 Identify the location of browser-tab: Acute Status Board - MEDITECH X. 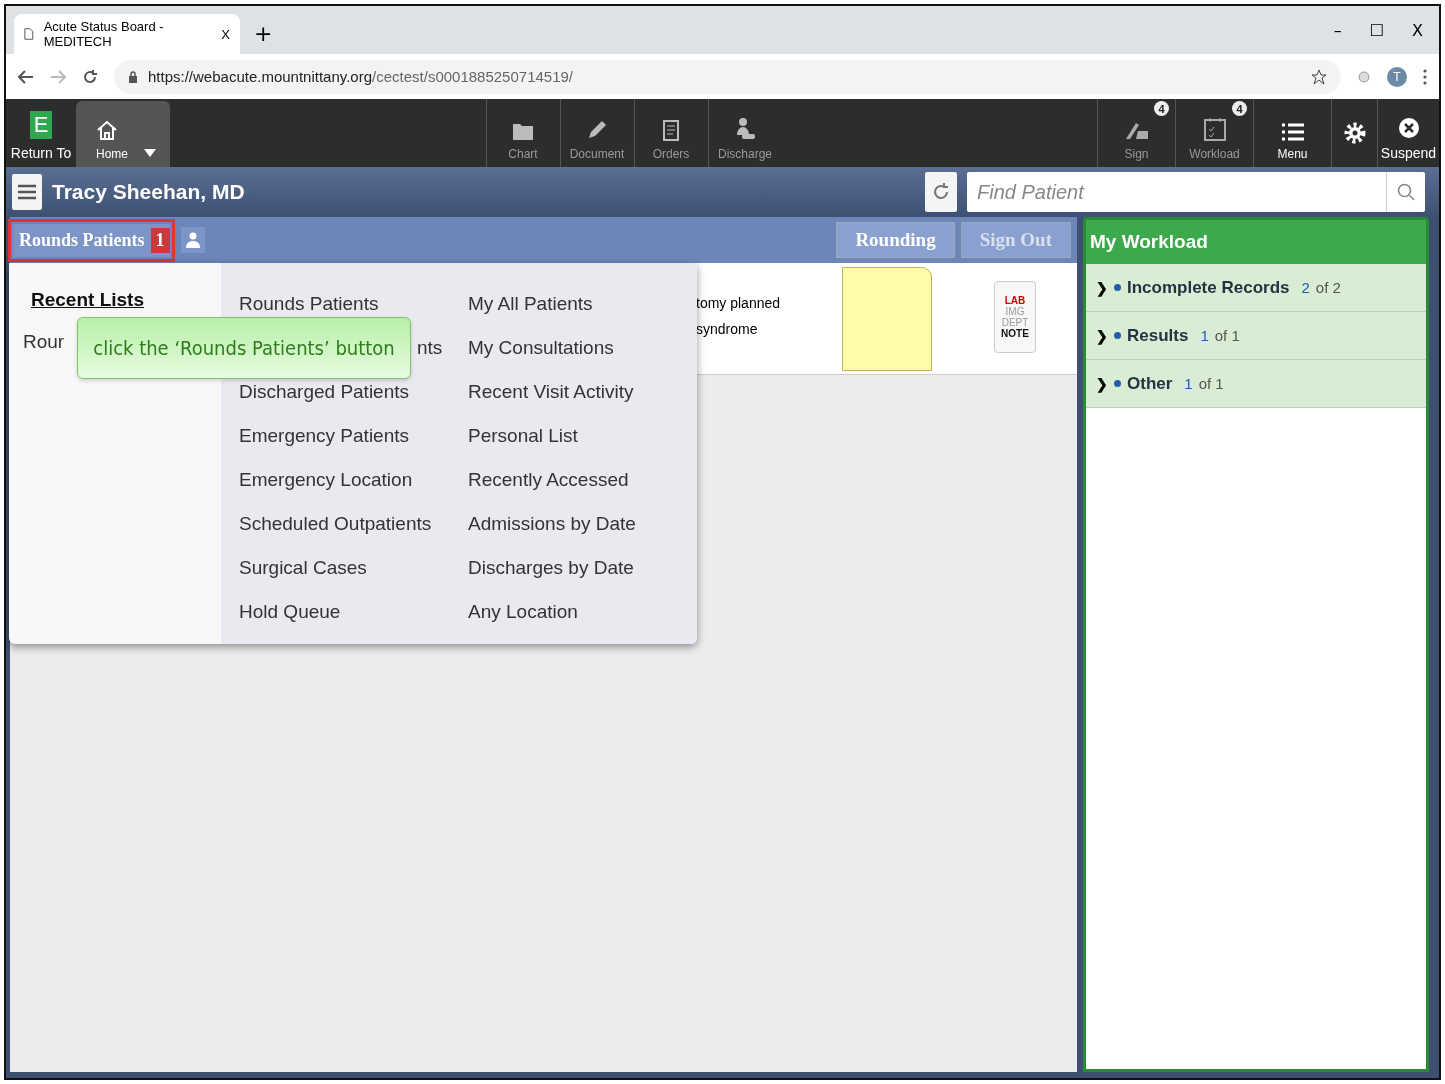
(127, 34).